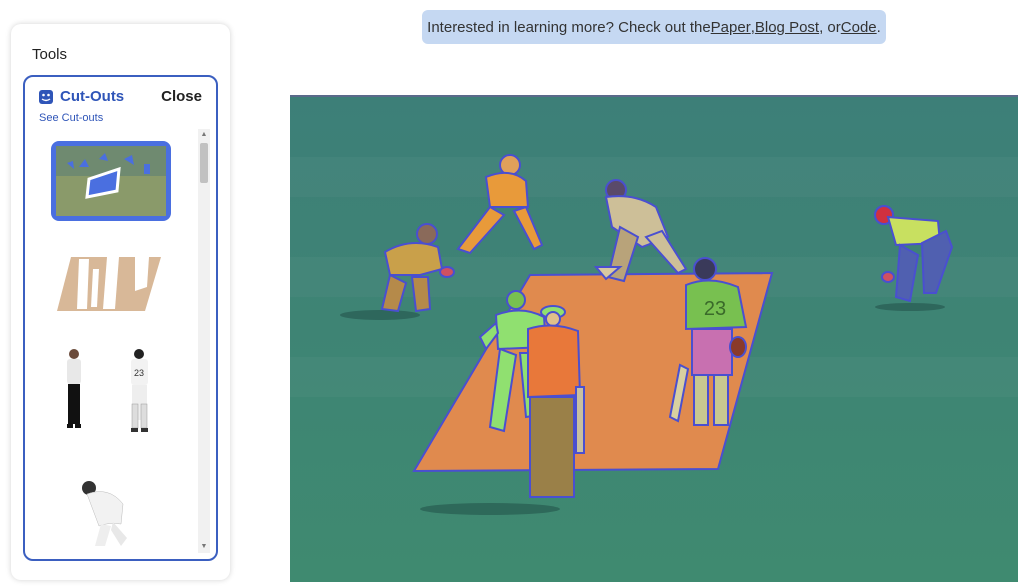  I want to click on cutout-thumbnail-field, so click(111, 181).